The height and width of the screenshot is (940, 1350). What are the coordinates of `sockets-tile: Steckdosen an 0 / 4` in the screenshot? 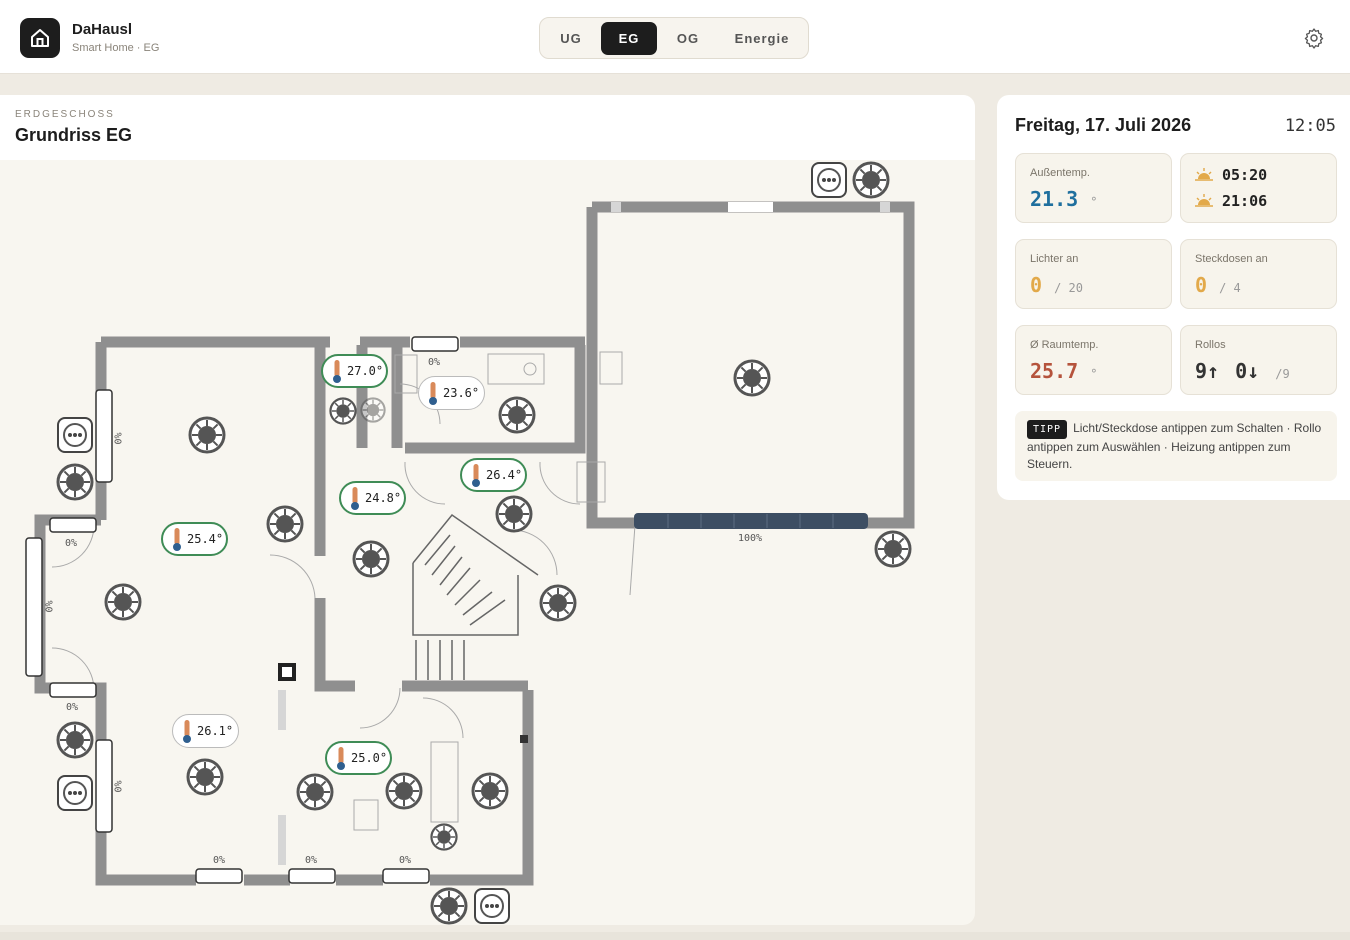 It's located at (1258, 274).